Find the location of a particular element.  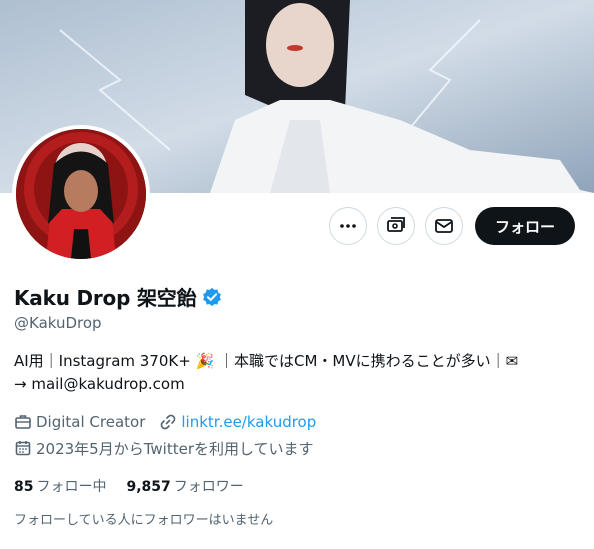

followers-stat: 9,857 フォロワー is located at coordinates (184, 486).